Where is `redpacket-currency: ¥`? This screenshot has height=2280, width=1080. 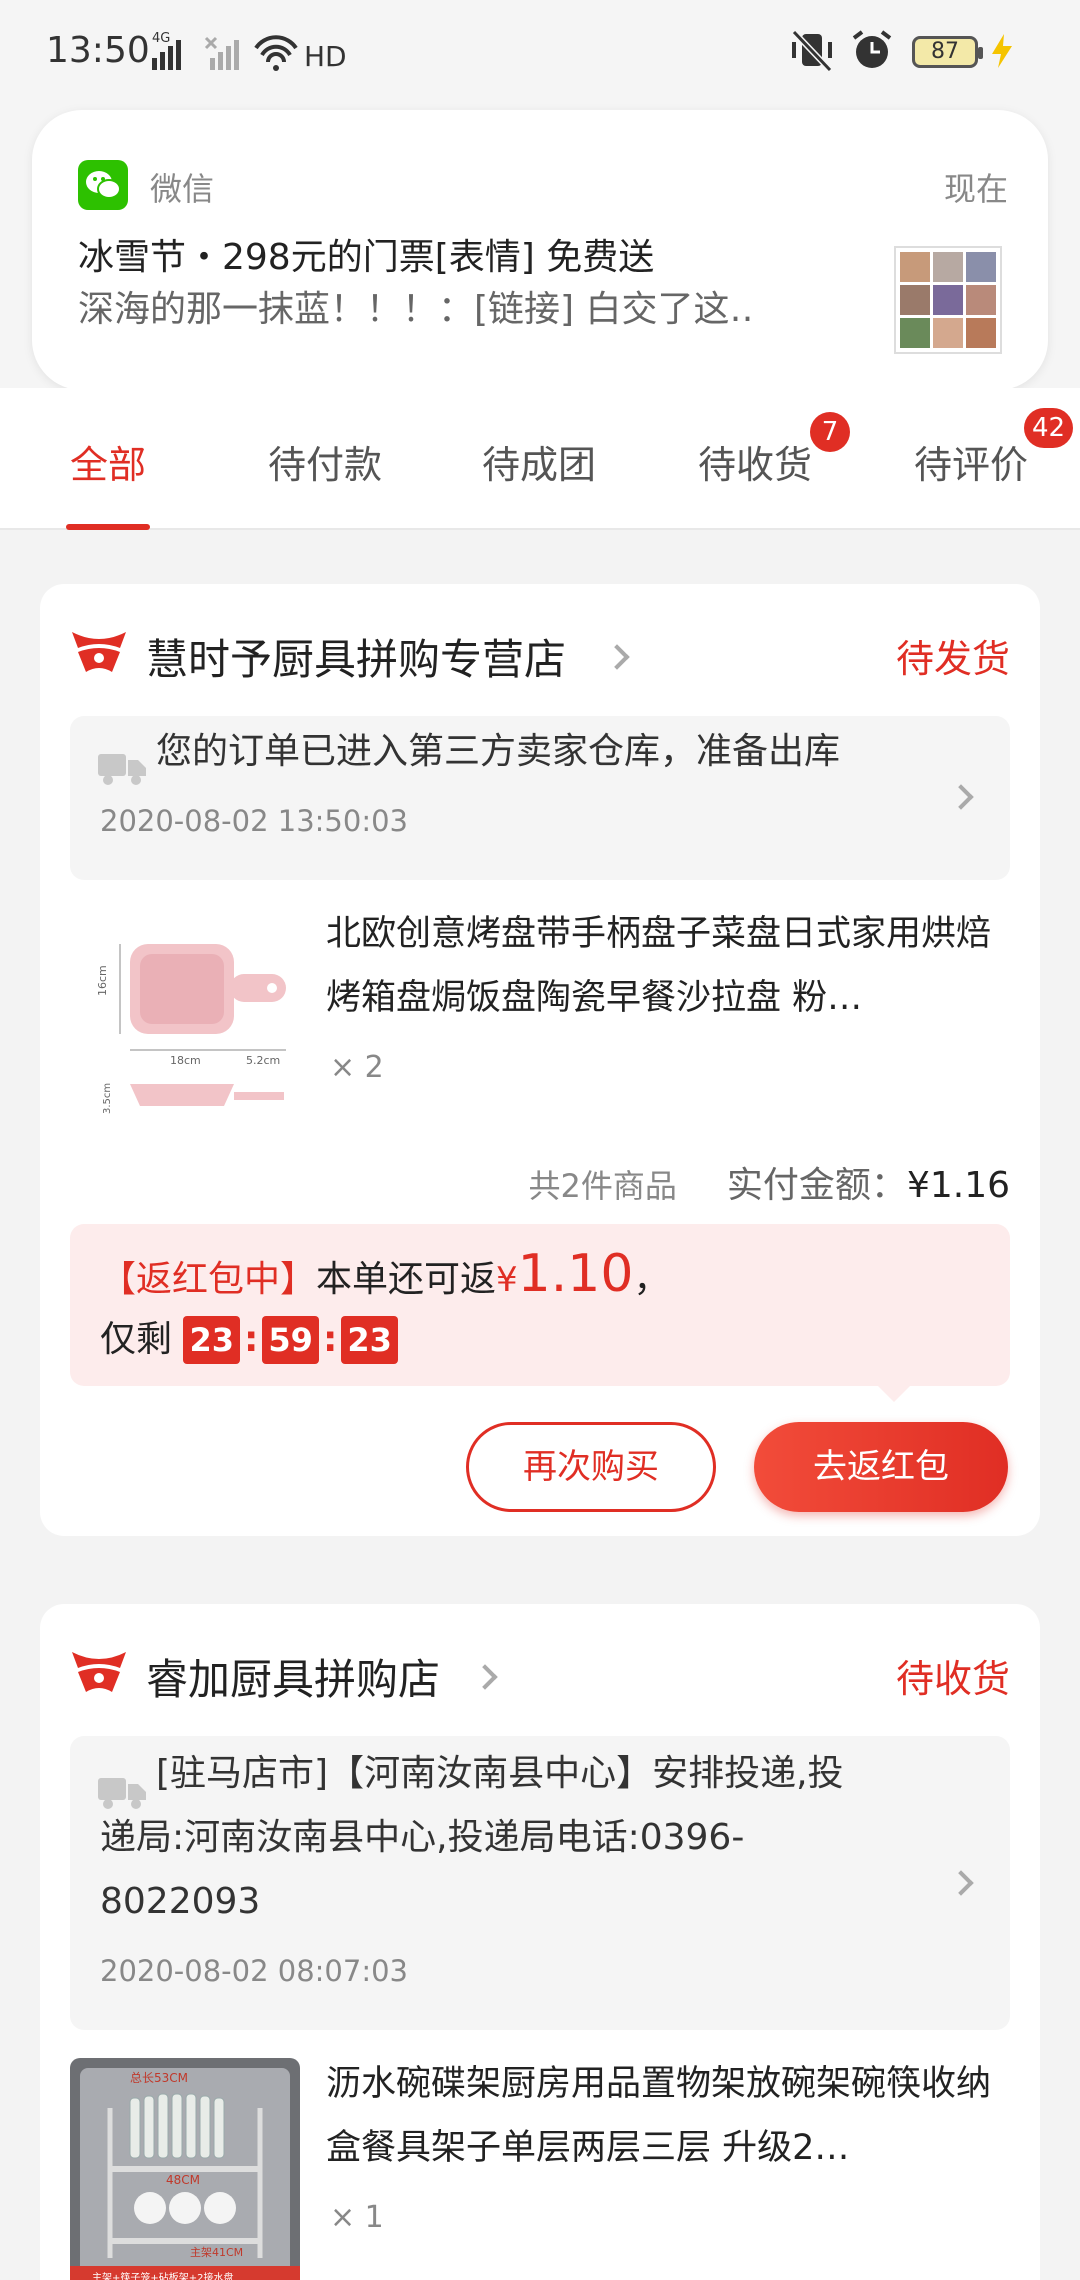 redpacket-currency: ¥ is located at coordinates (507, 1280).